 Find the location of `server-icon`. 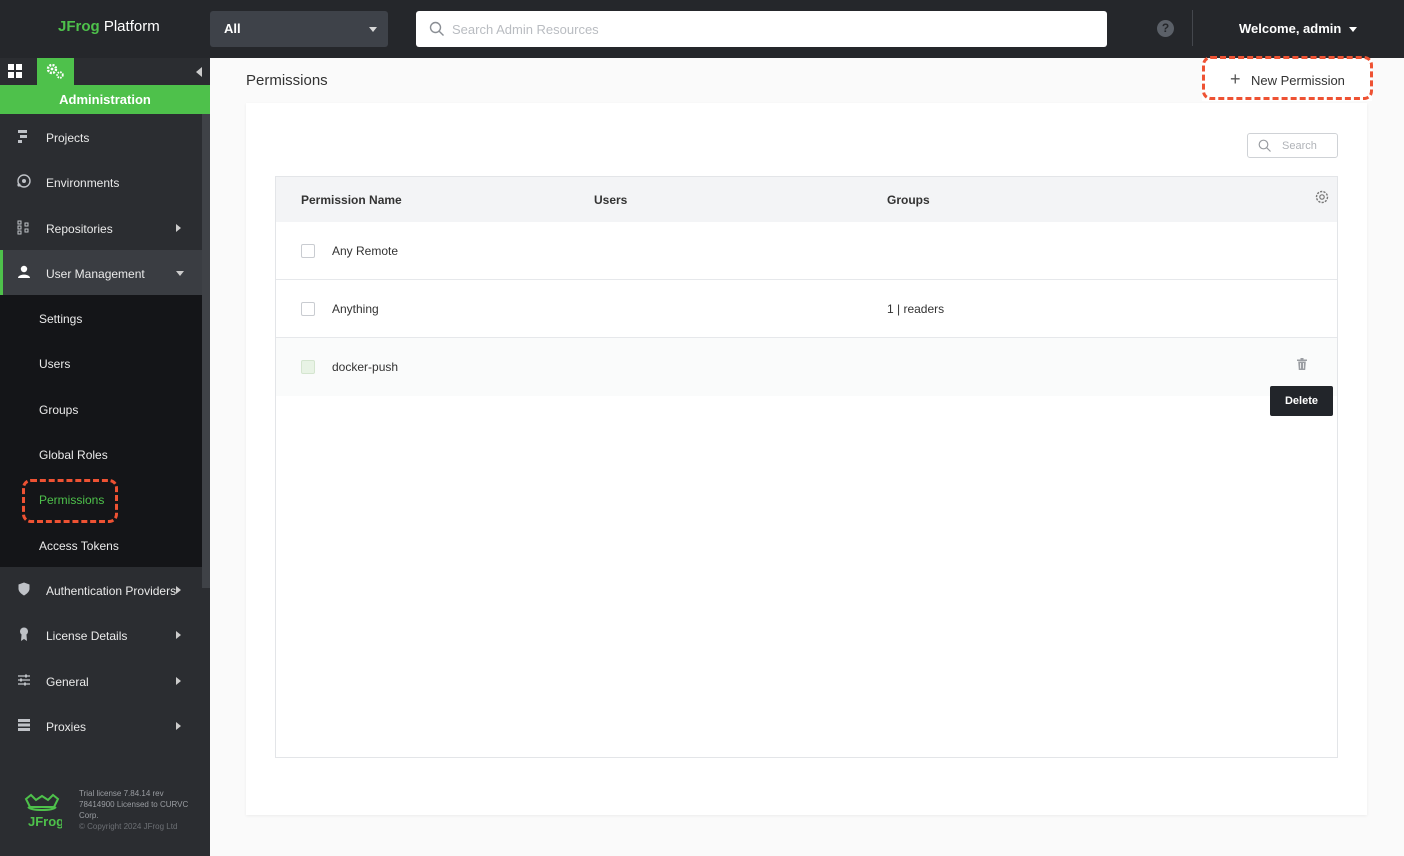

server-icon is located at coordinates (24, 724).